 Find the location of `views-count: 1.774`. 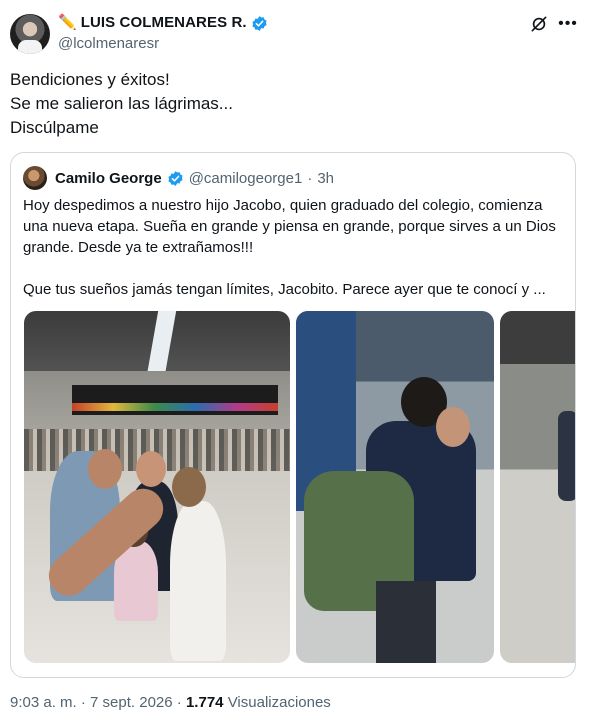

views-count: 1.774 is located at coordinates (205, 702).